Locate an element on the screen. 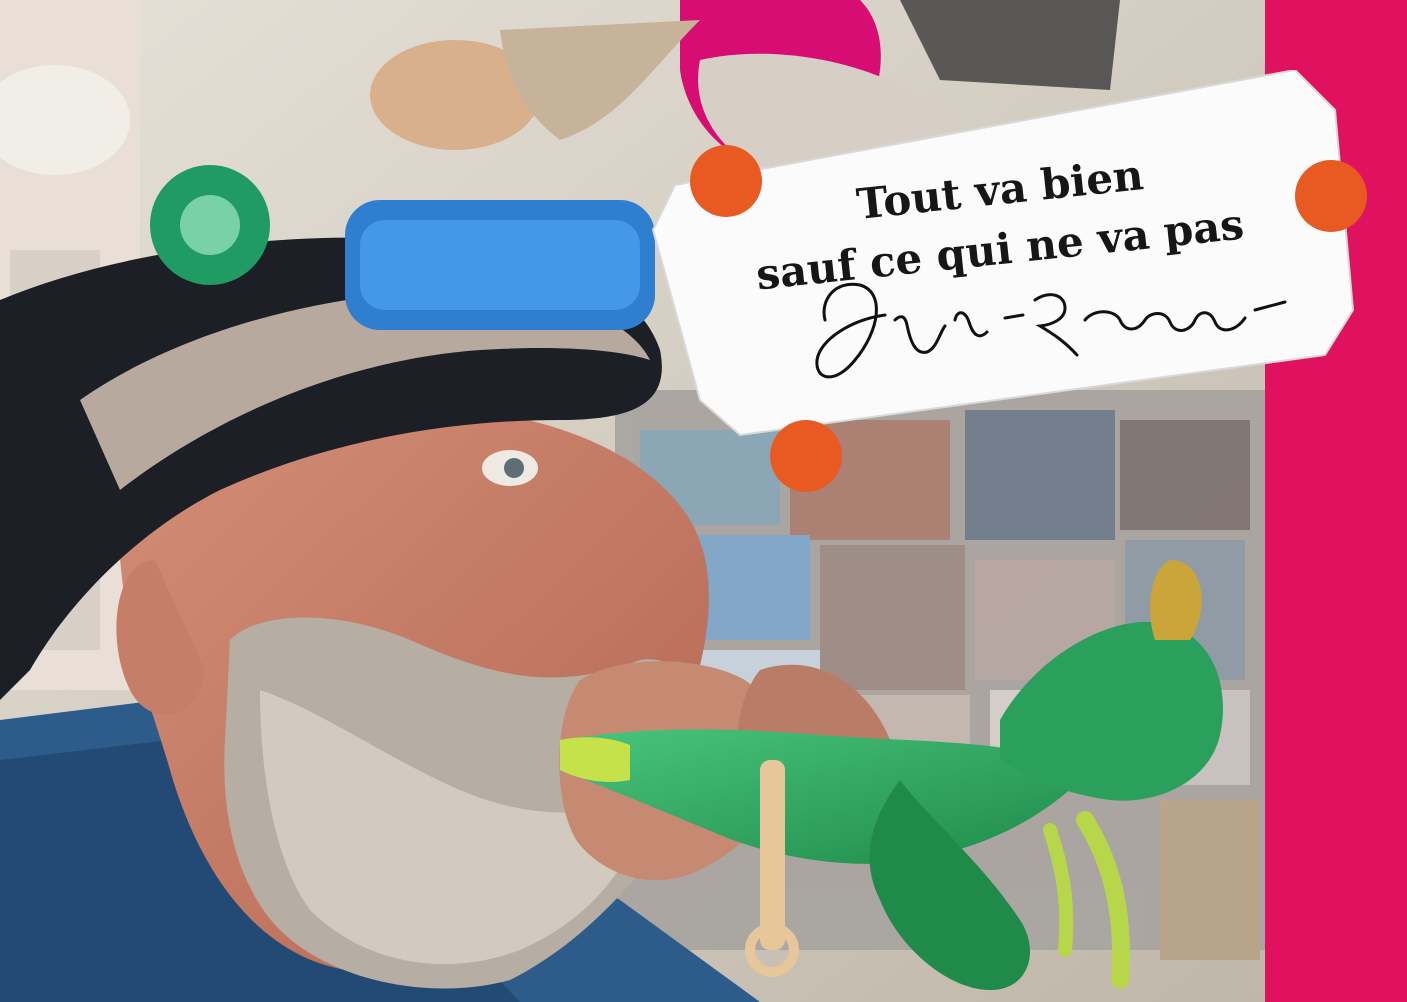  orange-dot-top-right is located at coordinates (1331, 196).